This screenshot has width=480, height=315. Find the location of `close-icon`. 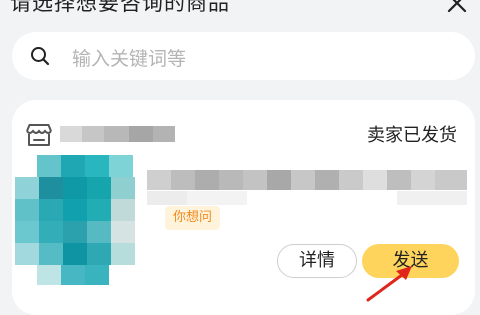

close-icon is located at coordinates (457, 7).